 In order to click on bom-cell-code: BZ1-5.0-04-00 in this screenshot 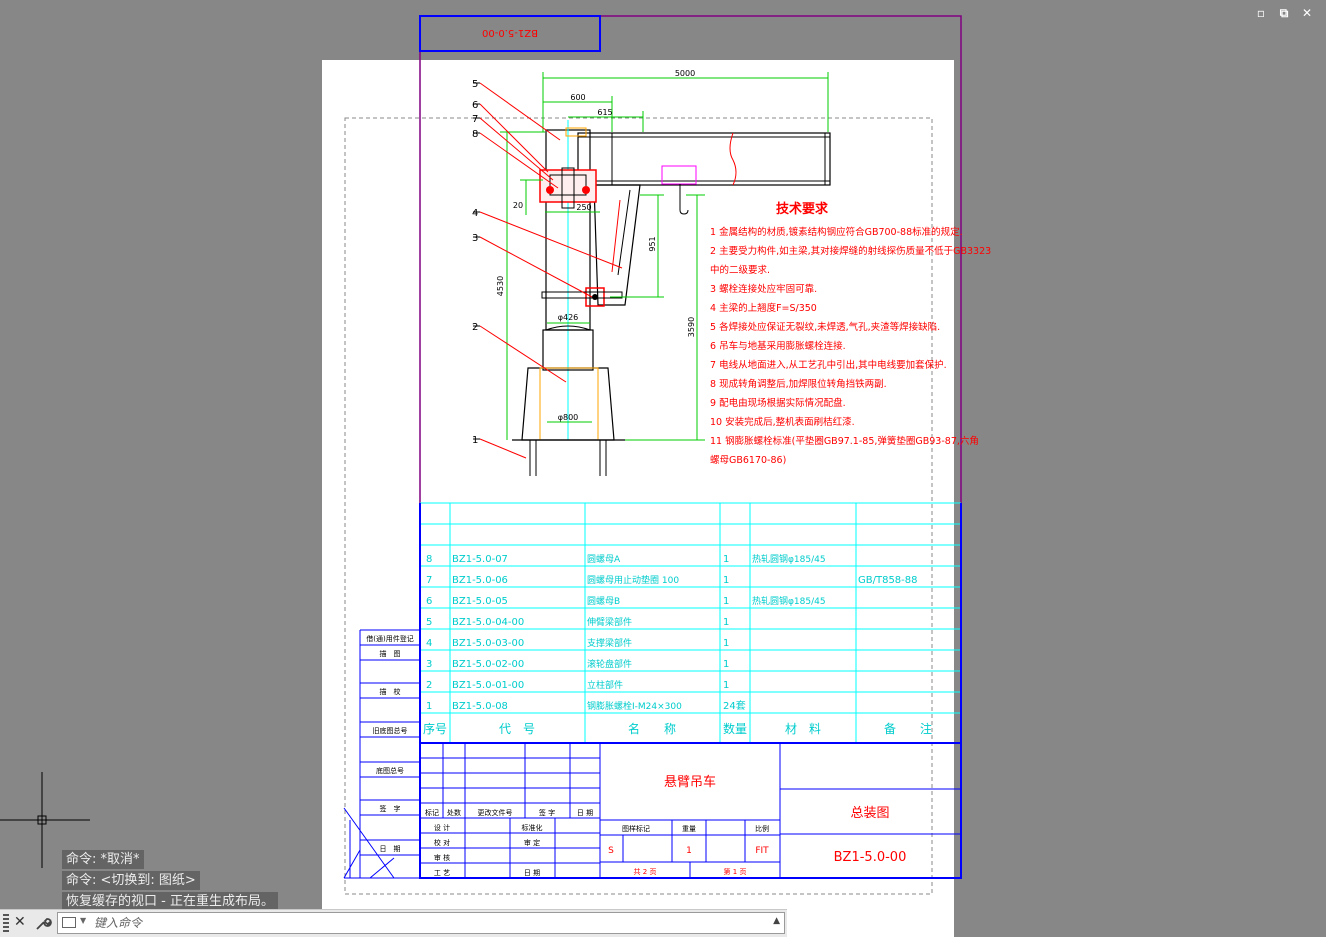, I will do `click(488, 622)`.